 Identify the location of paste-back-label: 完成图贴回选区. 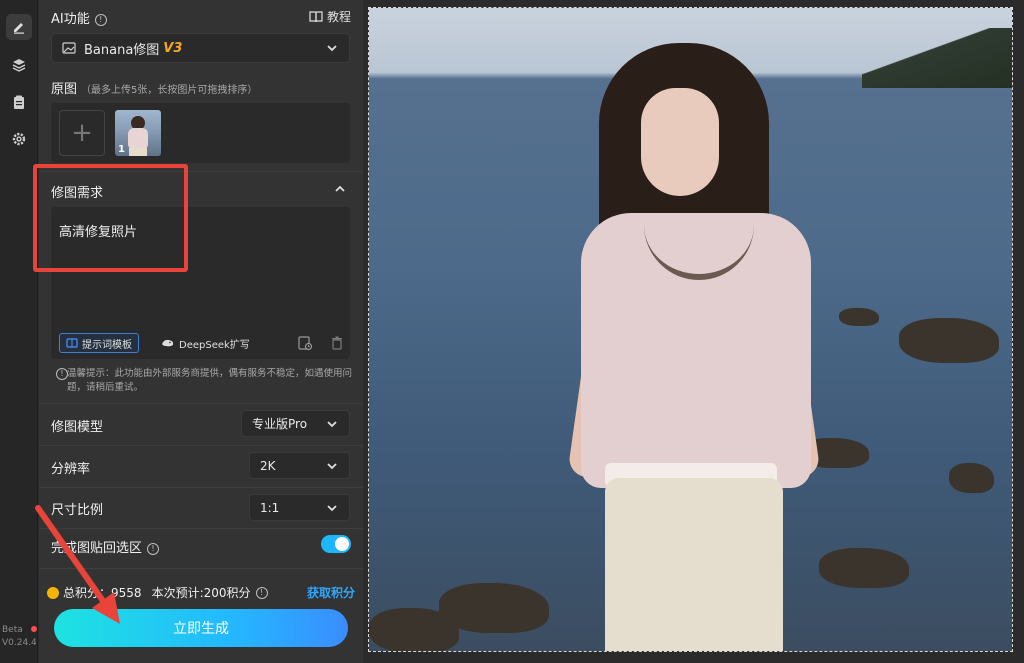
(97, 548).